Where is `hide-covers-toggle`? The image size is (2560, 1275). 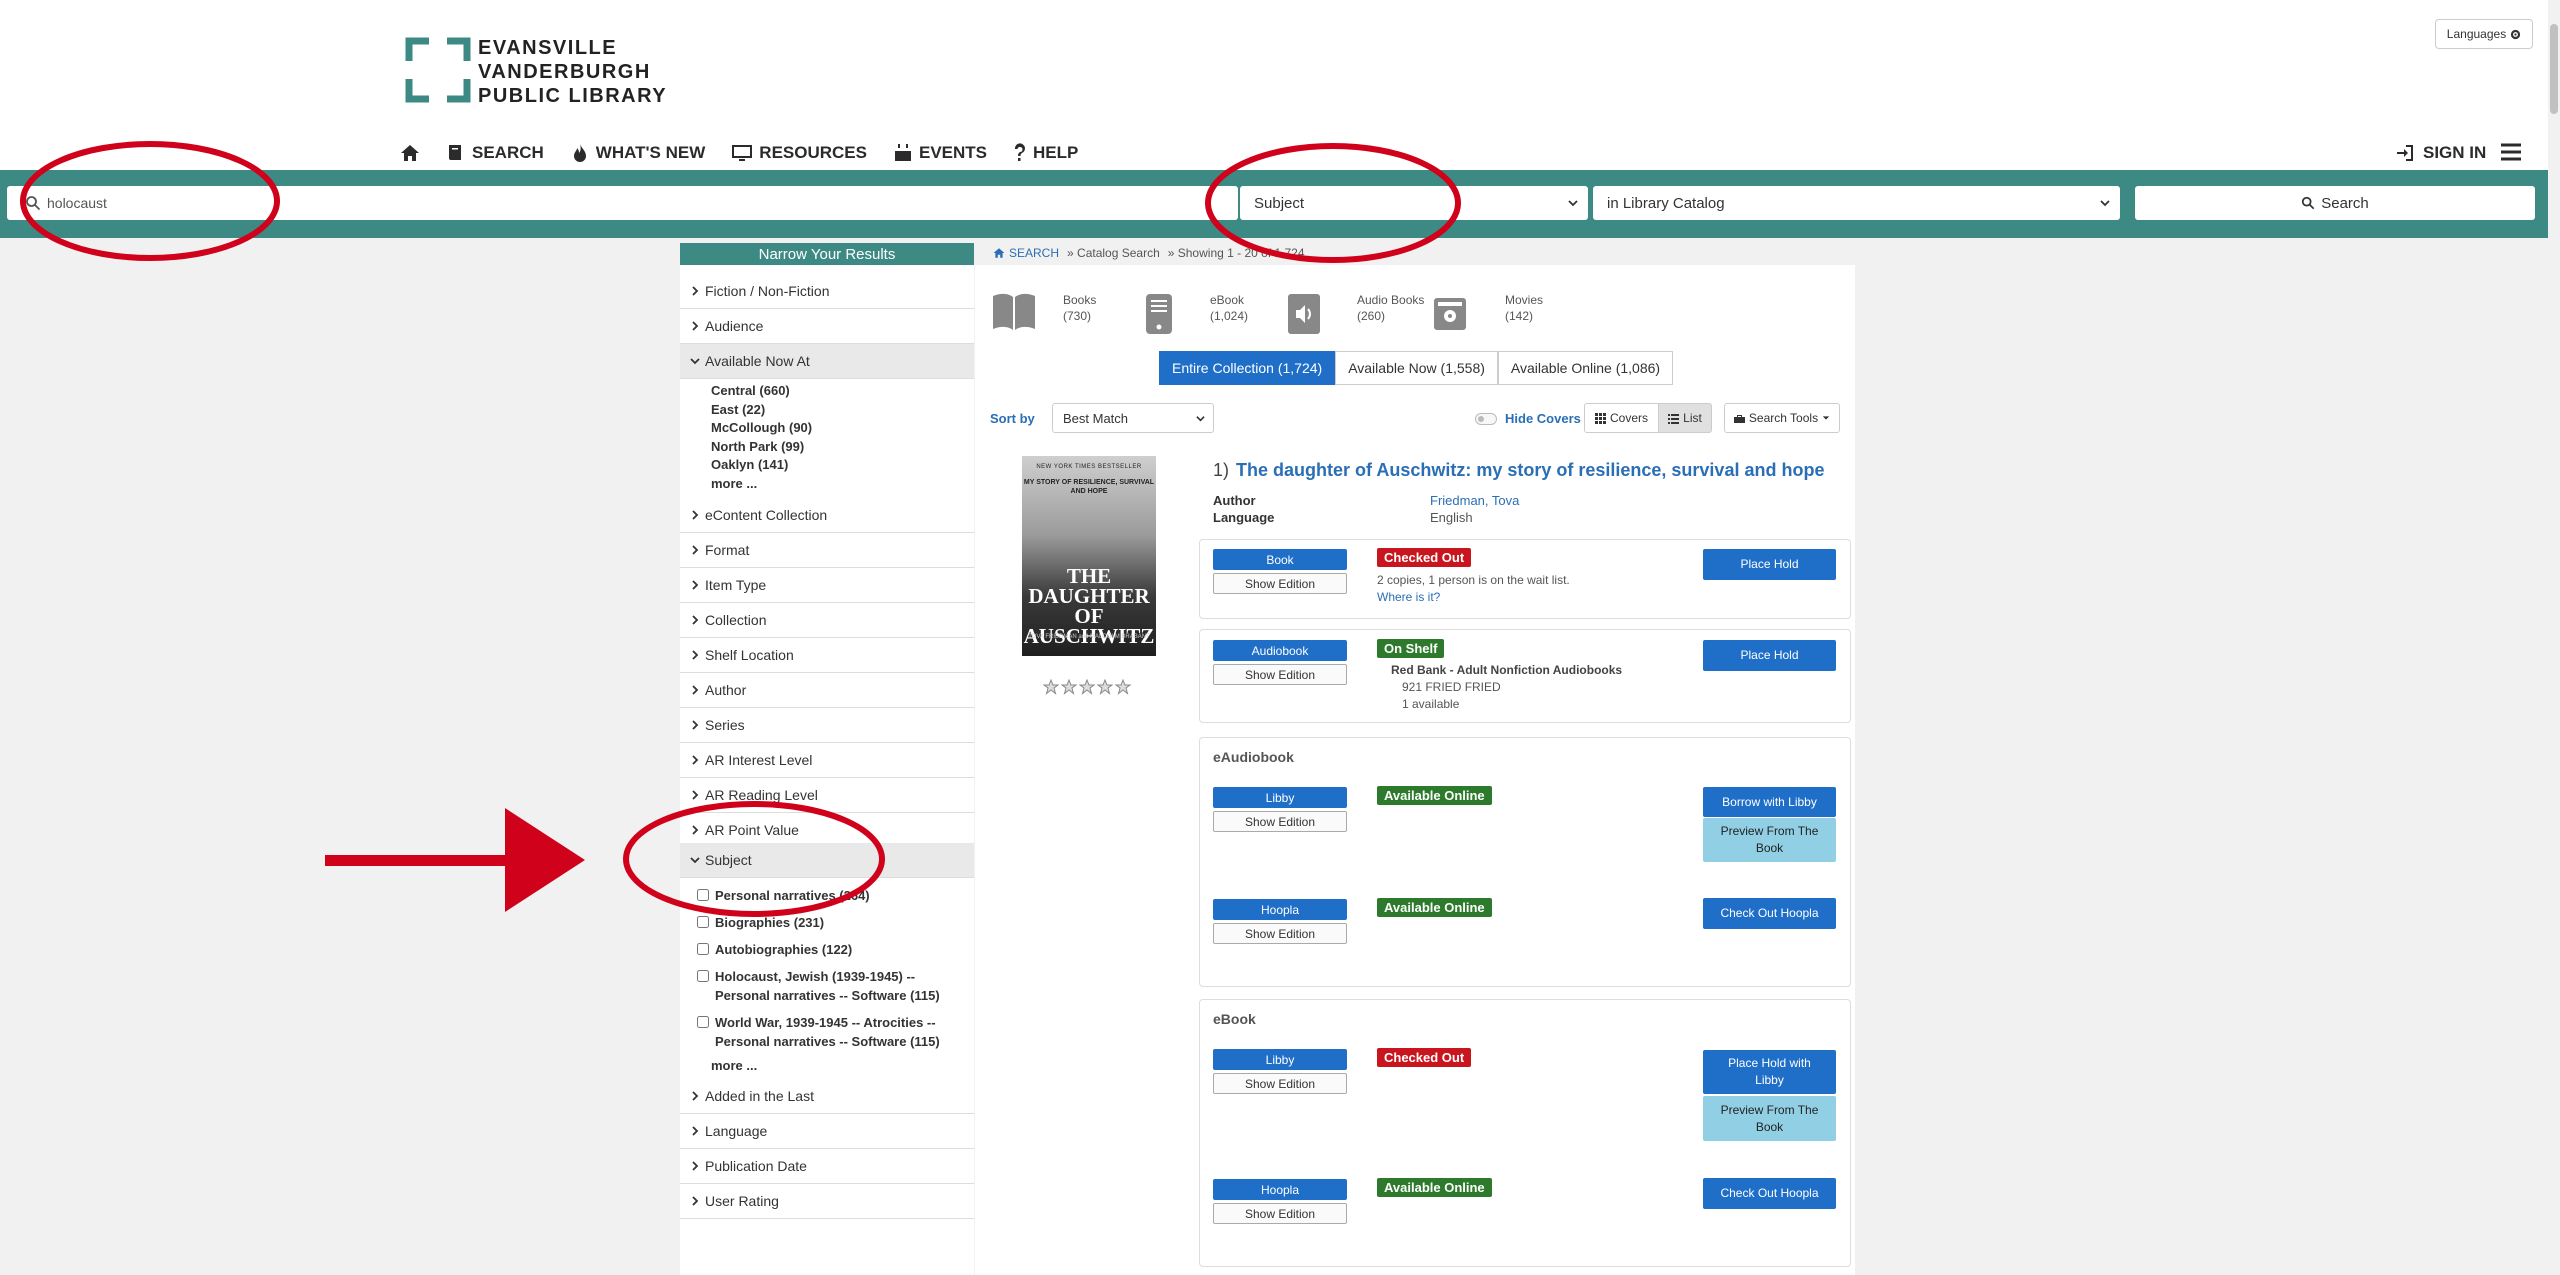 hide-covers-toggle is located at coordinates (1486, 419).